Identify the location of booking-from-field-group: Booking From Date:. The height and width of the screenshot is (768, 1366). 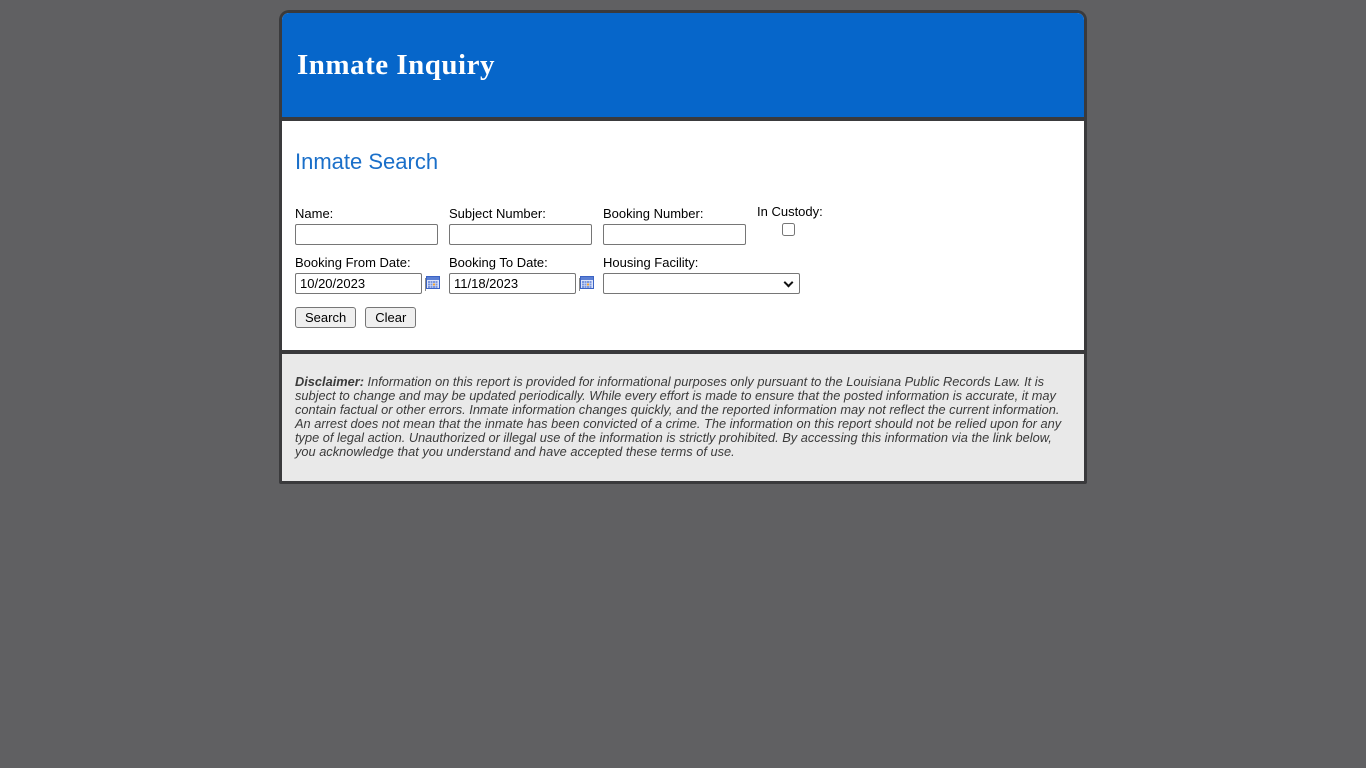
(368, 274).